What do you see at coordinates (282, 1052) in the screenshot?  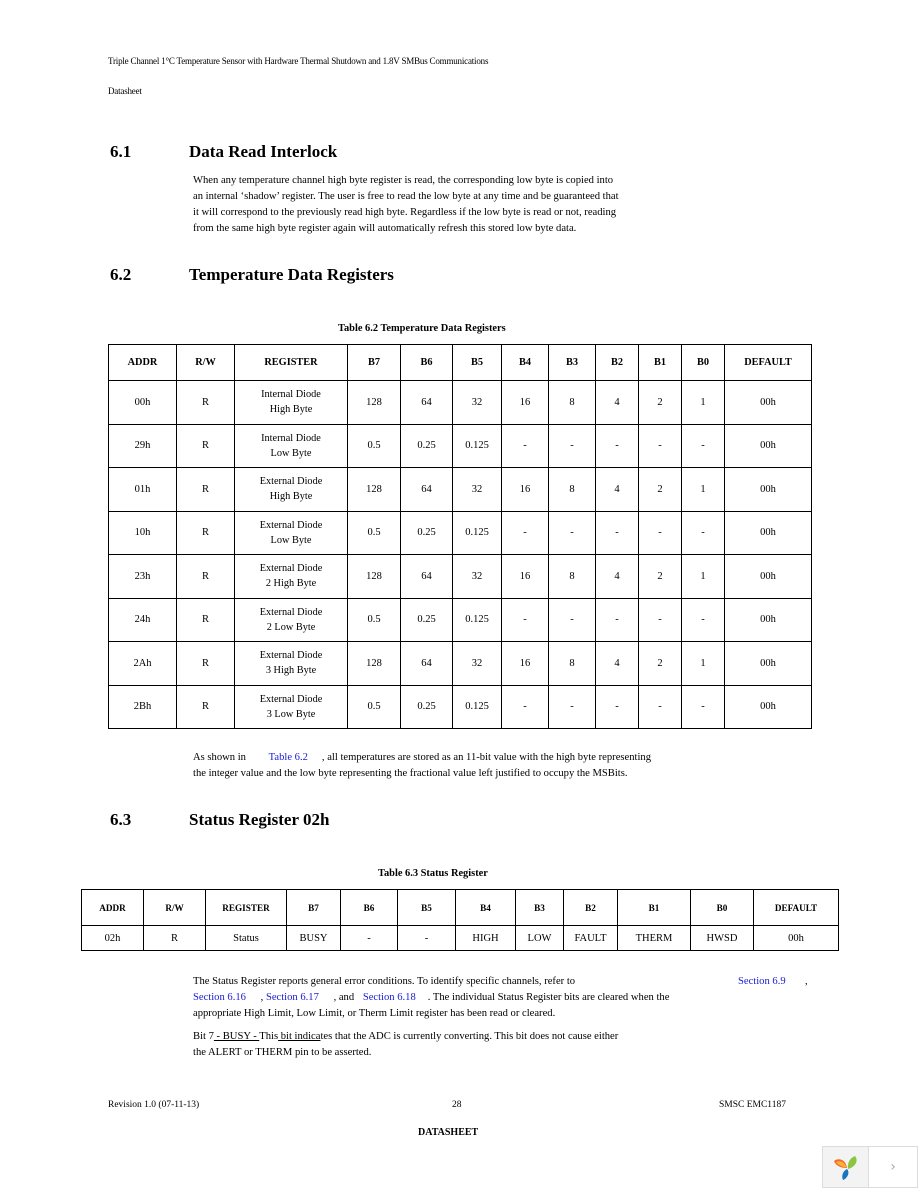 I see `para-text: the ALERT or THERM pin to be asserted.` at bounding box center [282, 1052].